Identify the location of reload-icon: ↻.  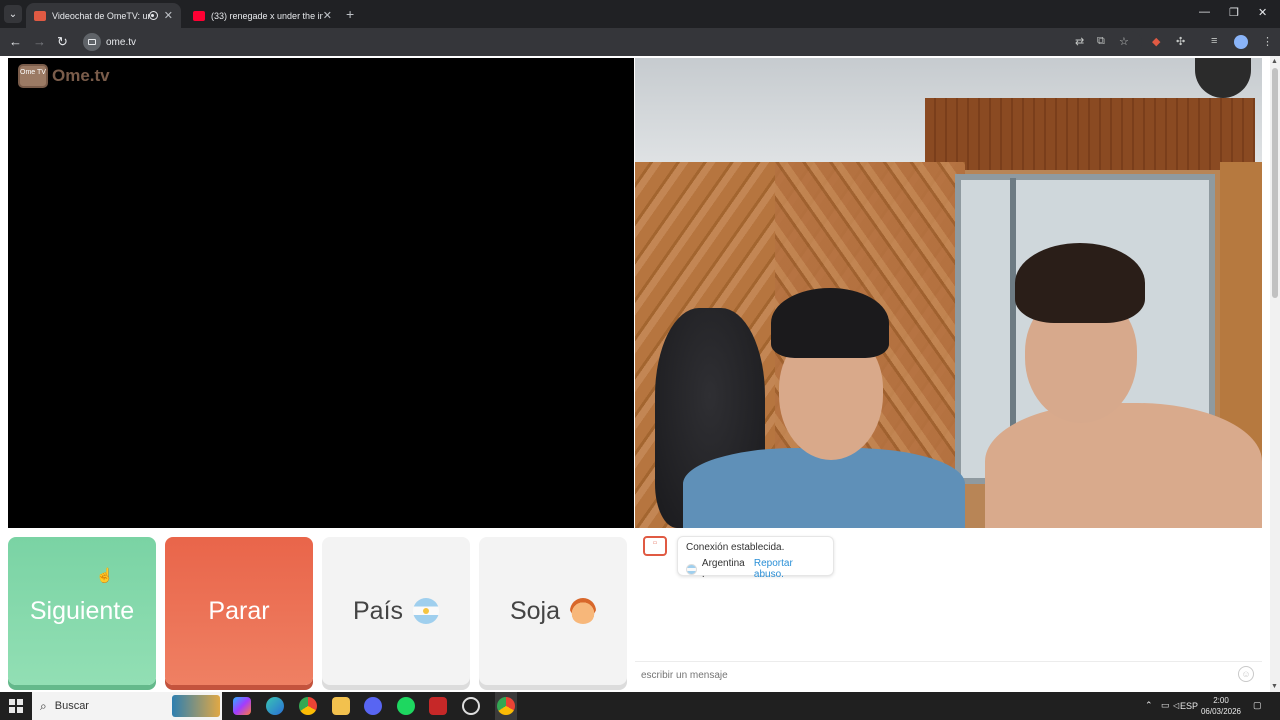
(62, 42).